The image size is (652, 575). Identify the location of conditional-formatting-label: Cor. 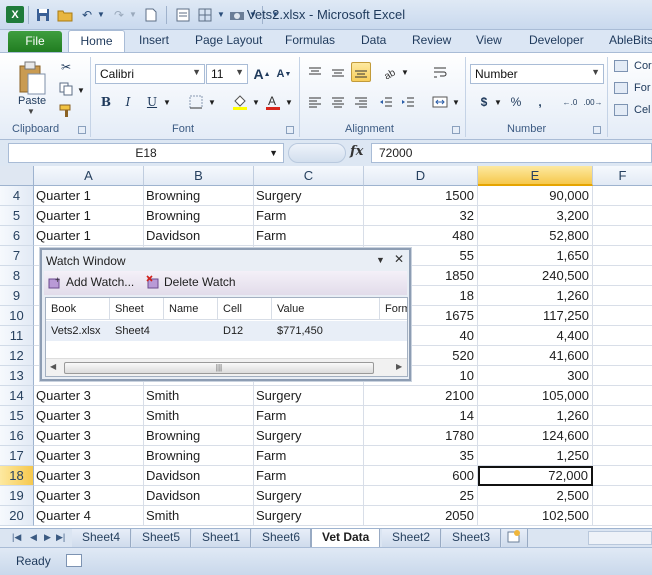
(643, 66).